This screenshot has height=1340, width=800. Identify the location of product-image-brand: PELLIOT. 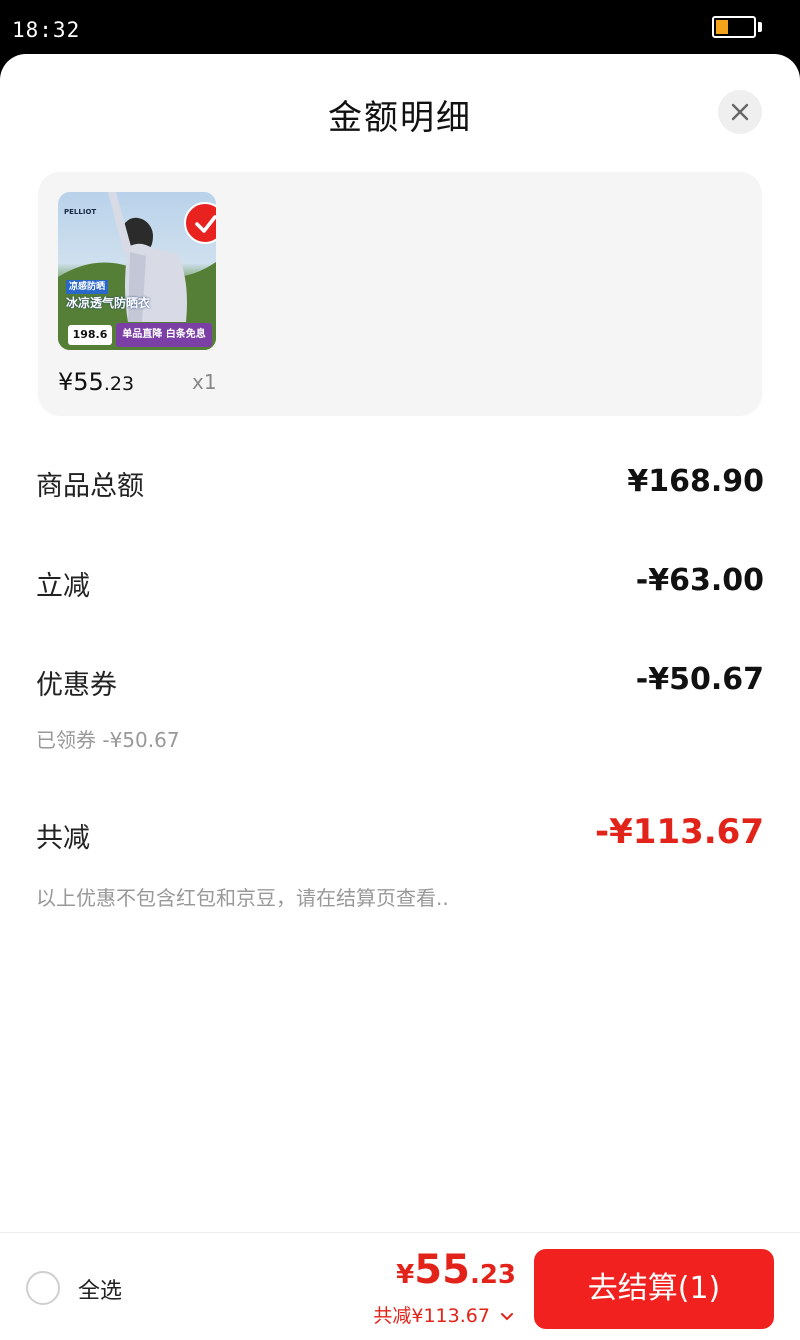
(80, 212).